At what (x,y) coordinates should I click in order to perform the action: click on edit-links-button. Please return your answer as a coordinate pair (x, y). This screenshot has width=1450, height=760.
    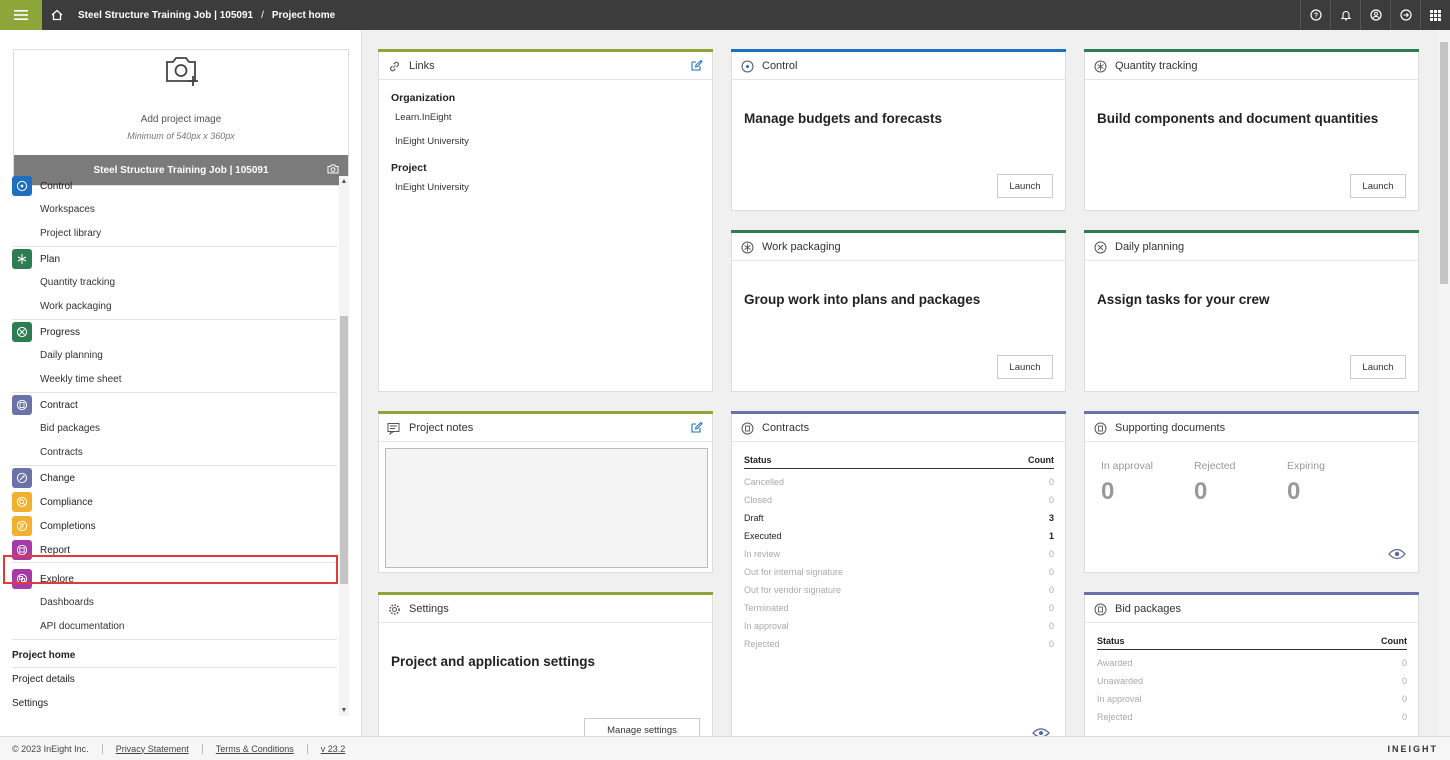
    Looking at the image, I should click on (696, 67).